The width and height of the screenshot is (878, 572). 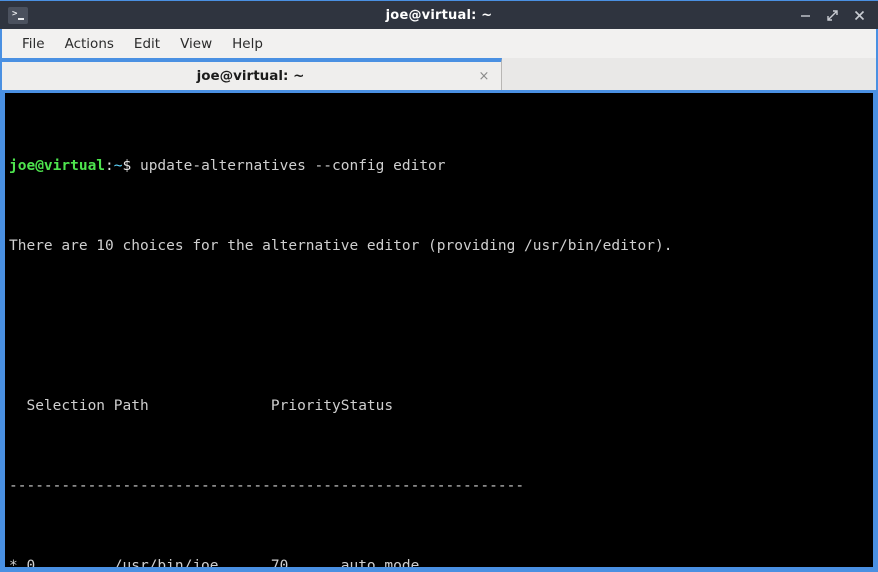 What do you see at coordinates (127, 166) in the screenshot?
I see `prompt-sigil: $` at bounding box center [127, 166].